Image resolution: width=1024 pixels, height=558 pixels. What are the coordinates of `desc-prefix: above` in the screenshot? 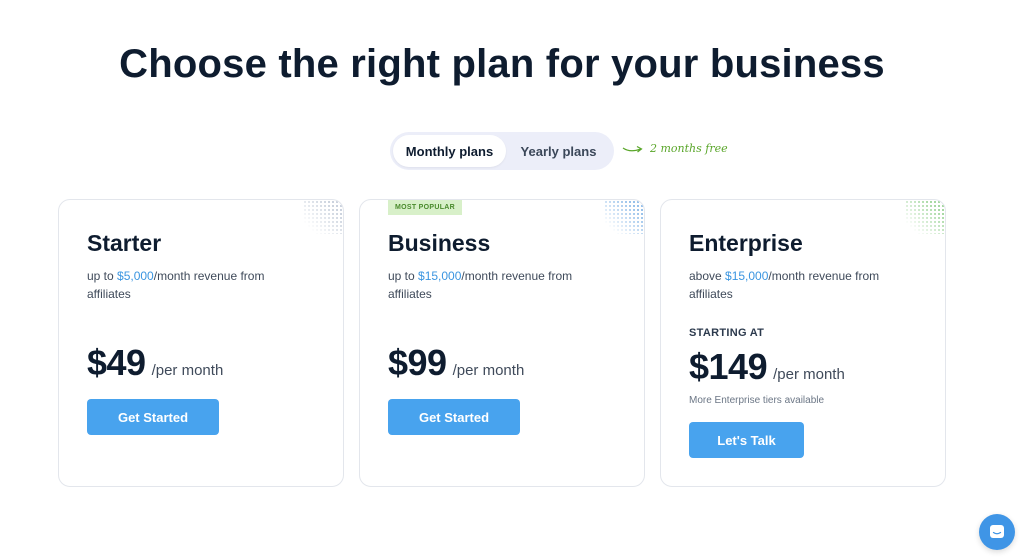 It's located at (707, 276).